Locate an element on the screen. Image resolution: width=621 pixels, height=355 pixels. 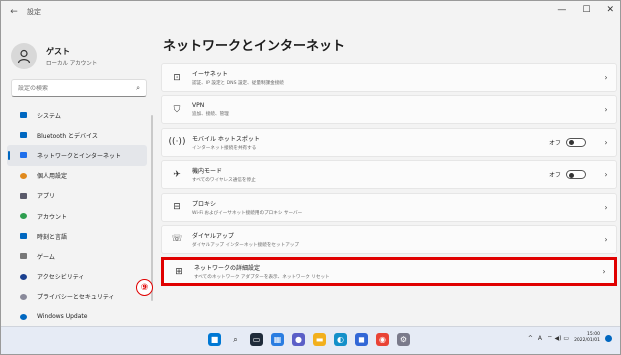
maximize-button: ☐ is located at coordinates (586, 10).